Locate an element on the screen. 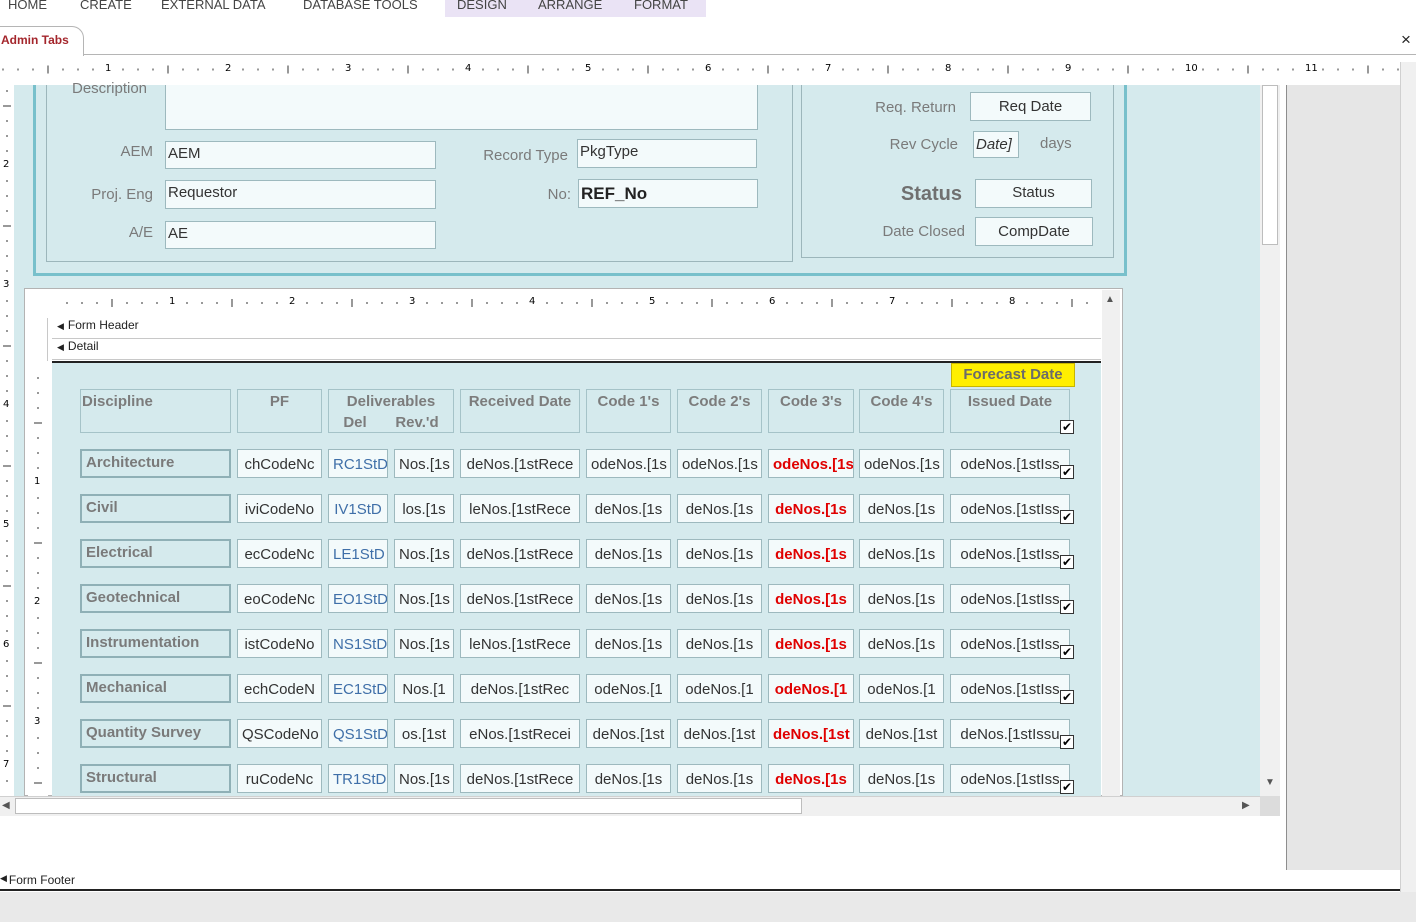 The width and height of the screenshot is (1416, 922). received-date-field: deNos.[1stRec is located at coordinates (520, 688).